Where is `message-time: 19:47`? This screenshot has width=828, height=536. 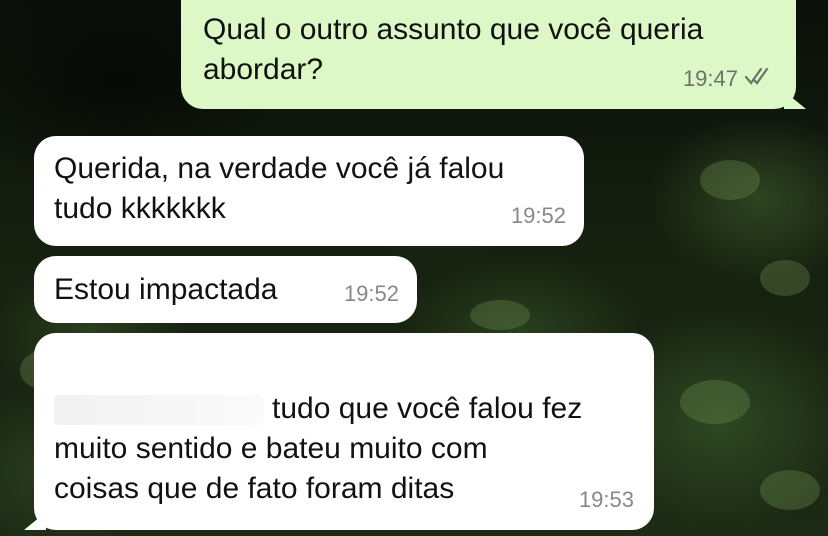
message-time: 19:47 is located at coordinates (710, 78).